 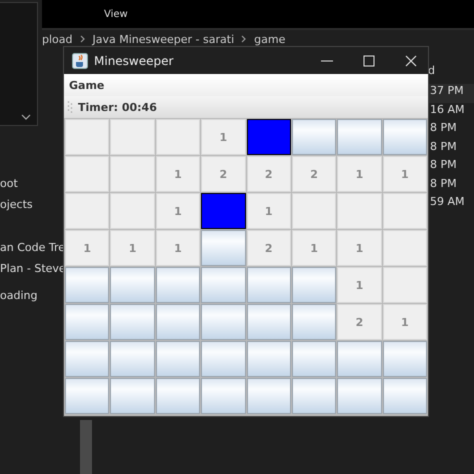 I want to click on window-title: Minesweeper, so click(x=134, y=61).